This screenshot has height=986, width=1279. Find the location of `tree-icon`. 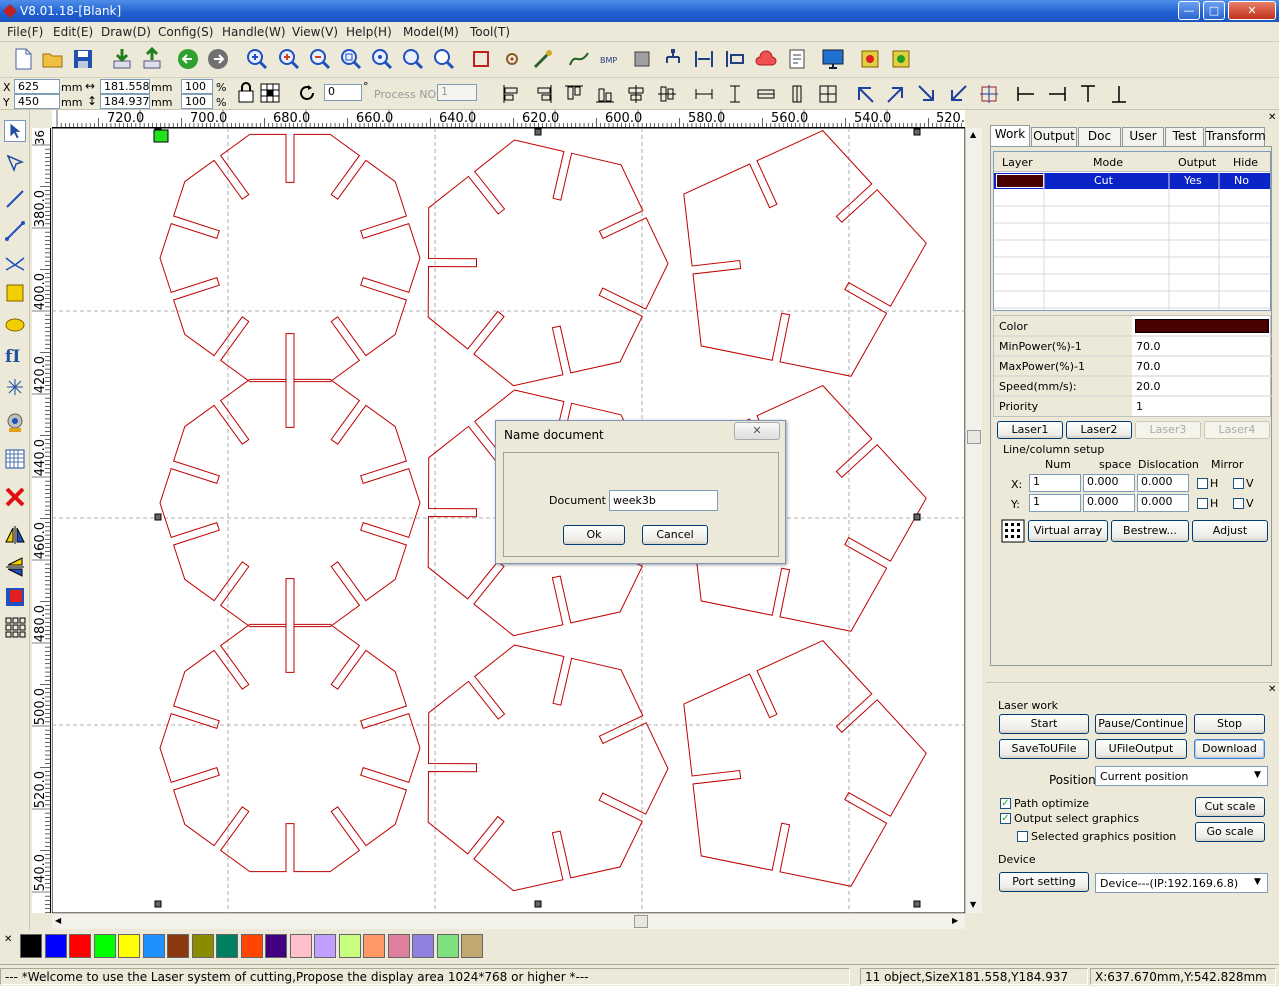

tree-icon is located at coordinates (673, 59).